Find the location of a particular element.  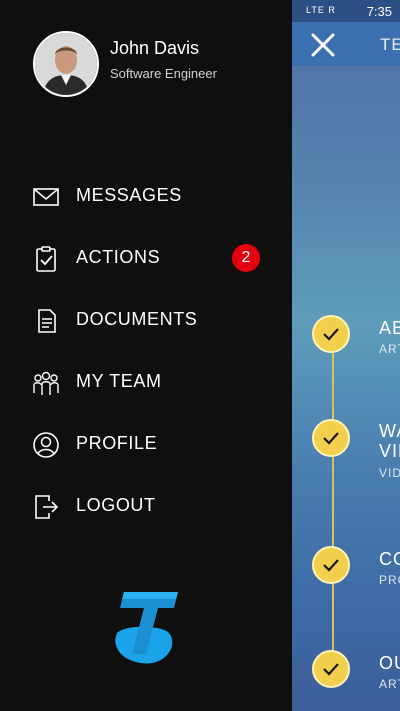

timeline-line is located at coordinates (333, 502).